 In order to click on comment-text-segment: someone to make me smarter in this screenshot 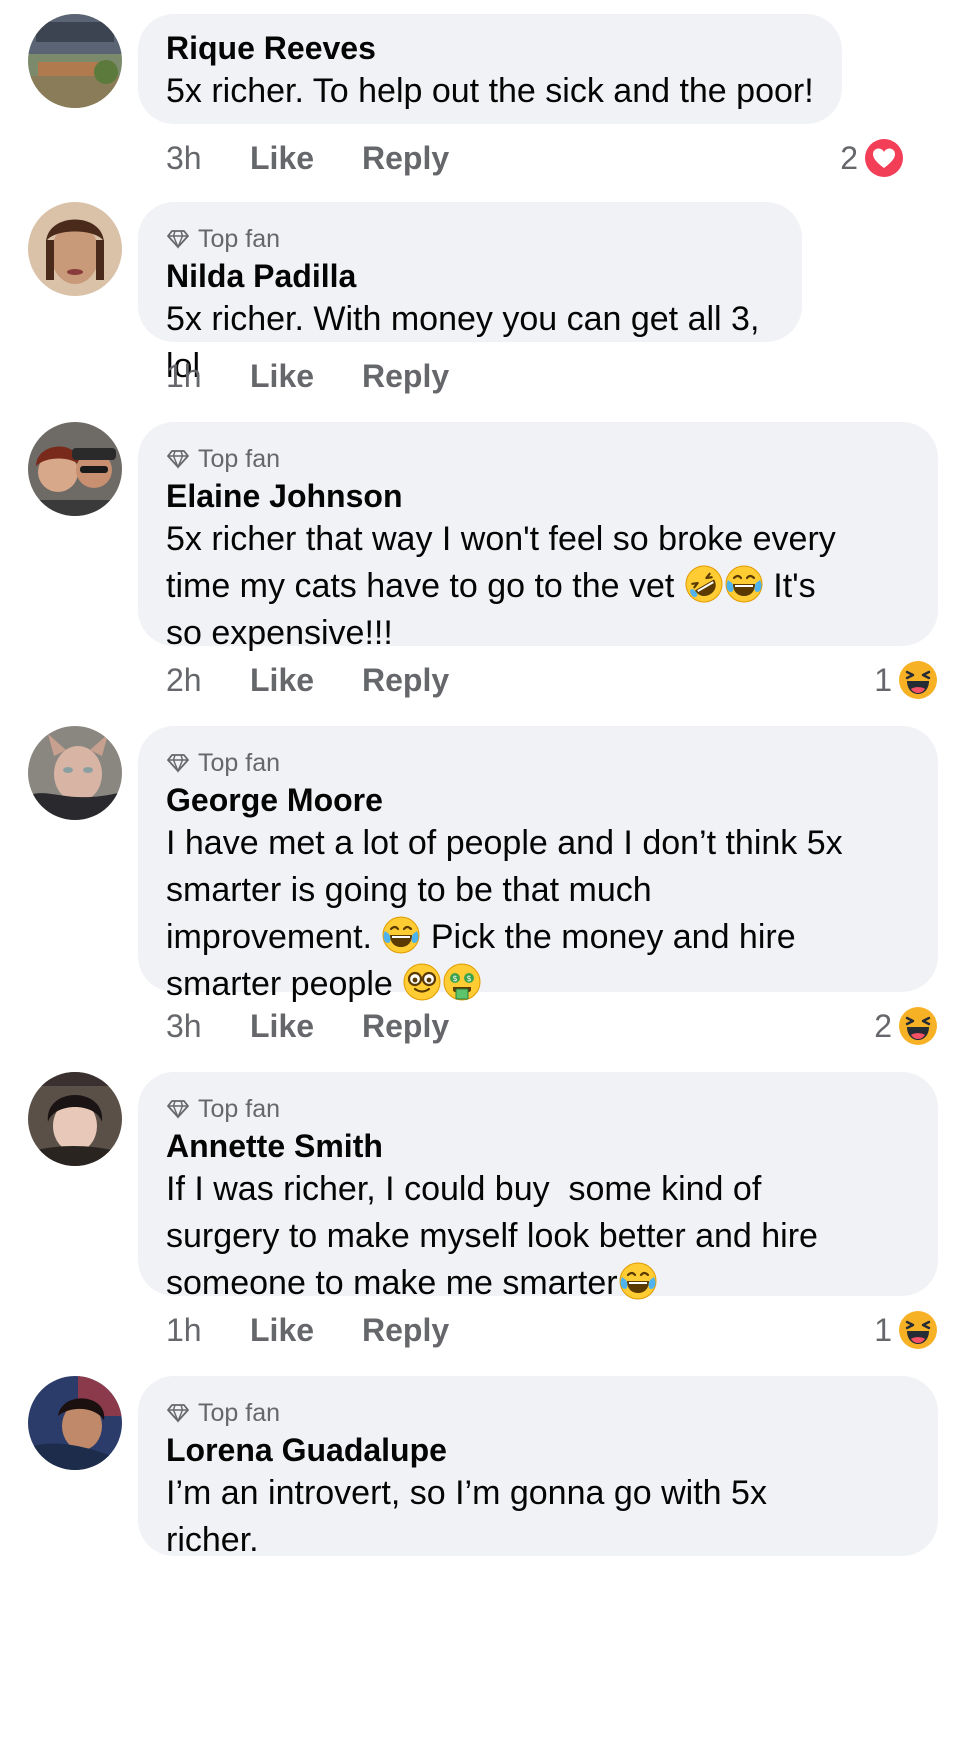, I will do `click(392, 1283)`.